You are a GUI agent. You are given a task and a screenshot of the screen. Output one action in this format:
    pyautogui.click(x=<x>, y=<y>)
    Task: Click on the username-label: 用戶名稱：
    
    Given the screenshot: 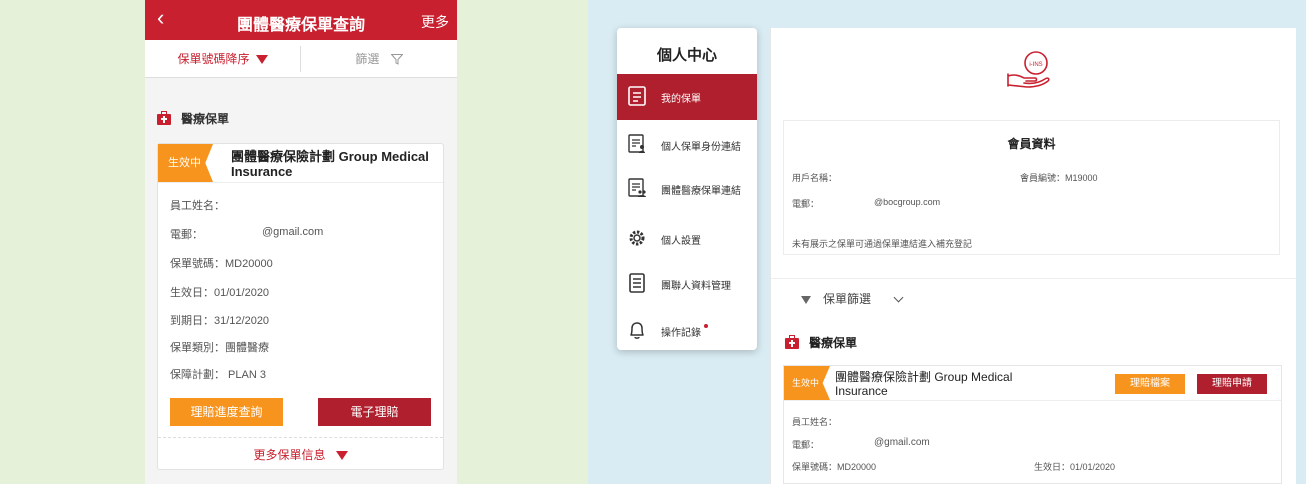 What is the action you would take?
    pyautogui.click(x=815, y=178)
    